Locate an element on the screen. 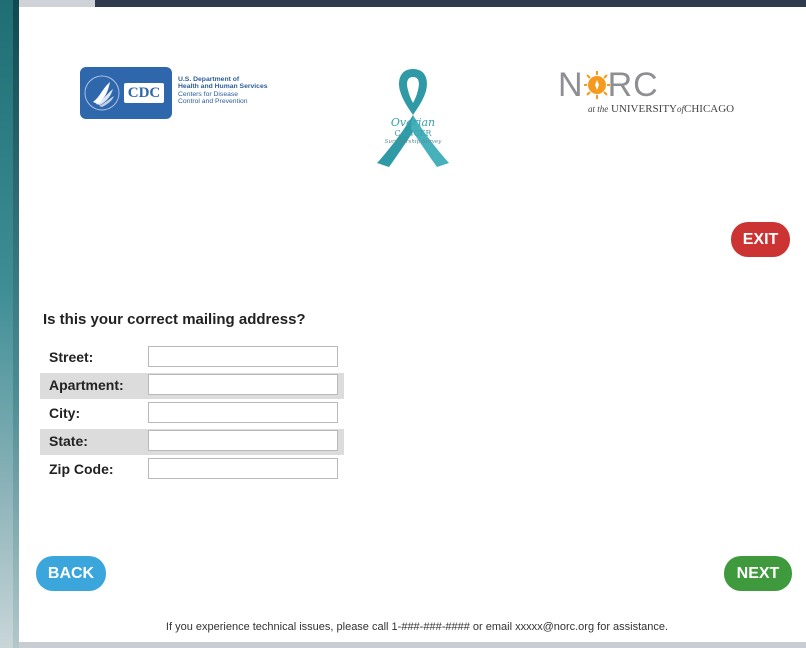  window-top-bar is located at coordinates (403, 3).